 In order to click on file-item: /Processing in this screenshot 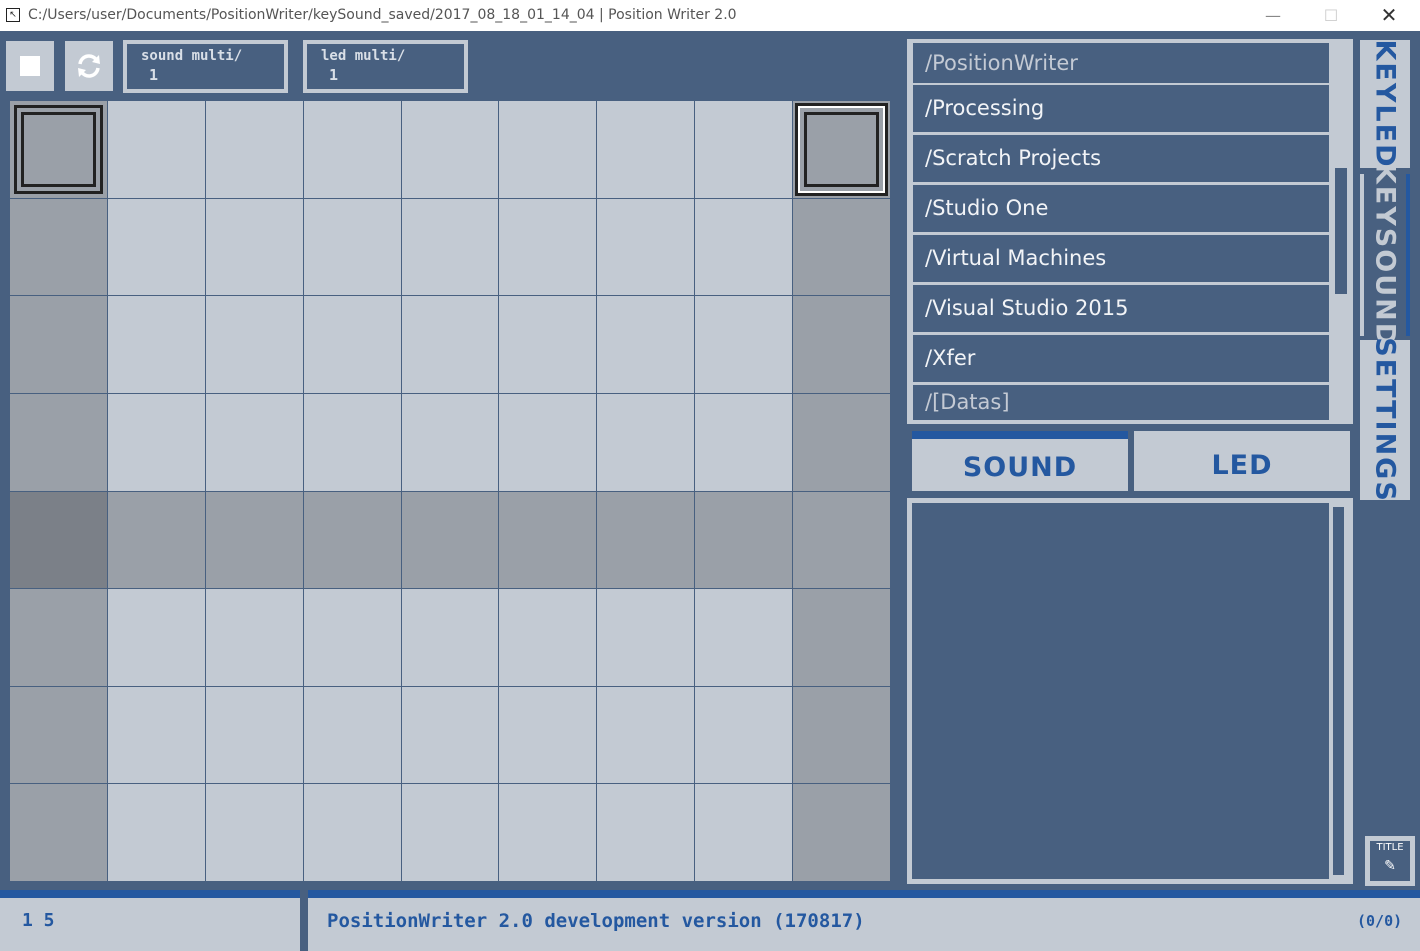, I will do `click(1121, 108)`.